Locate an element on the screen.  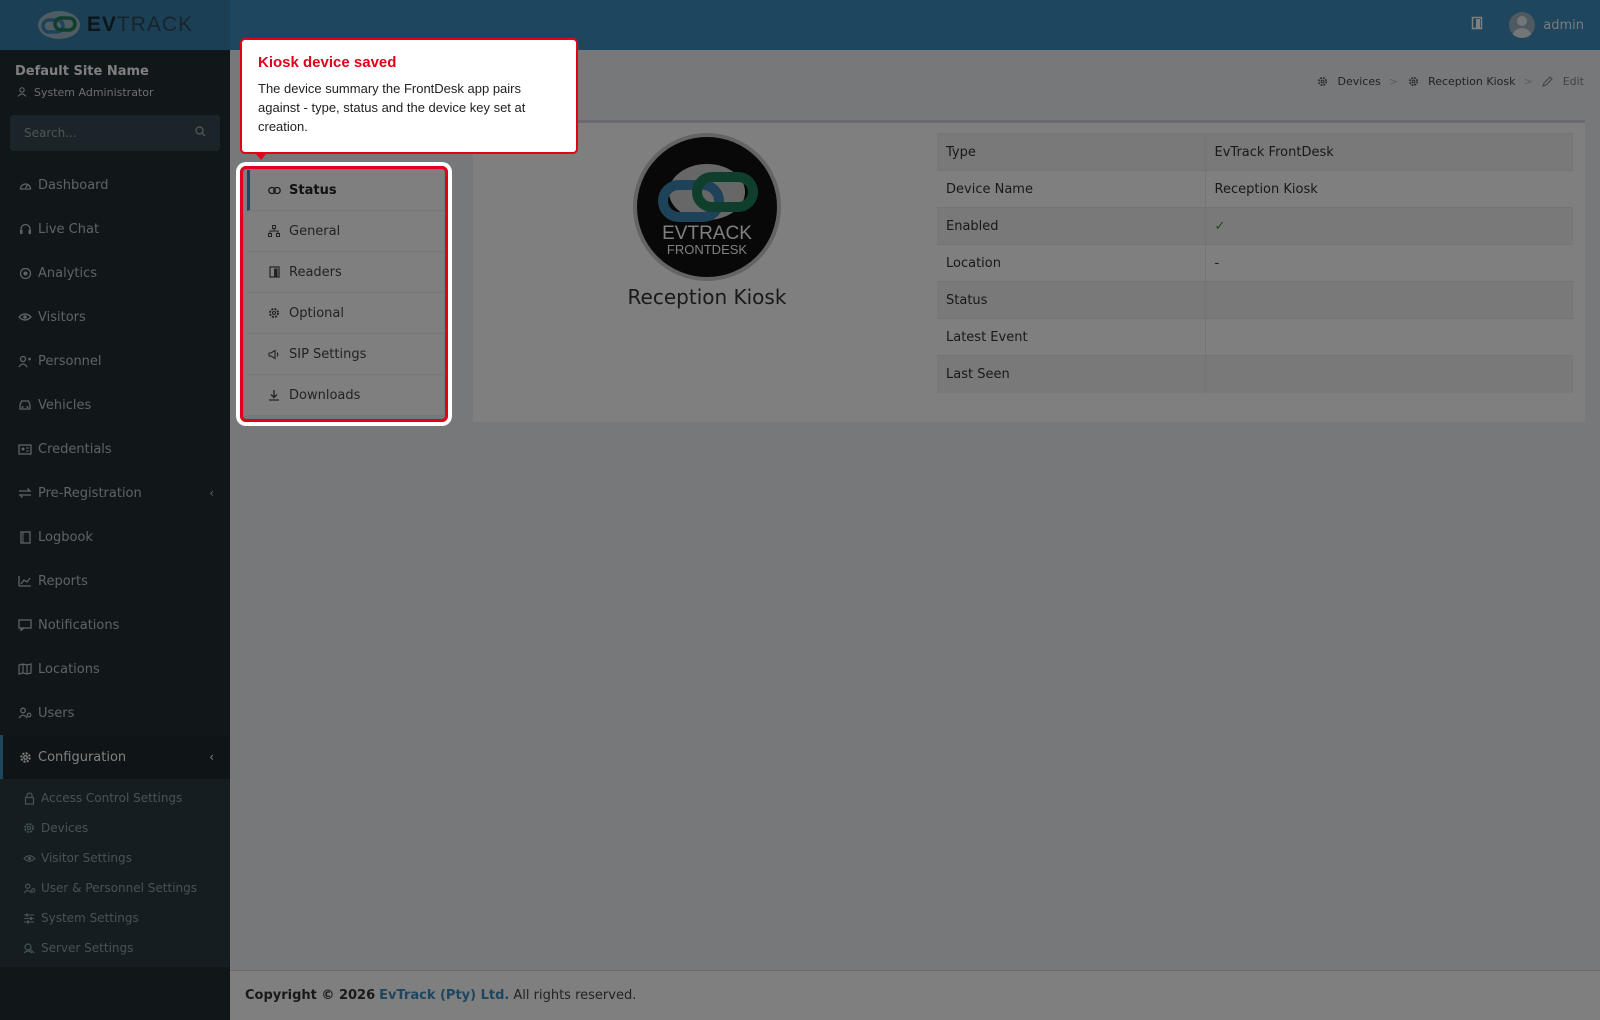
submenu-user-personnel-settings: User & Personnel Settings is located at coordinates (115, 888).